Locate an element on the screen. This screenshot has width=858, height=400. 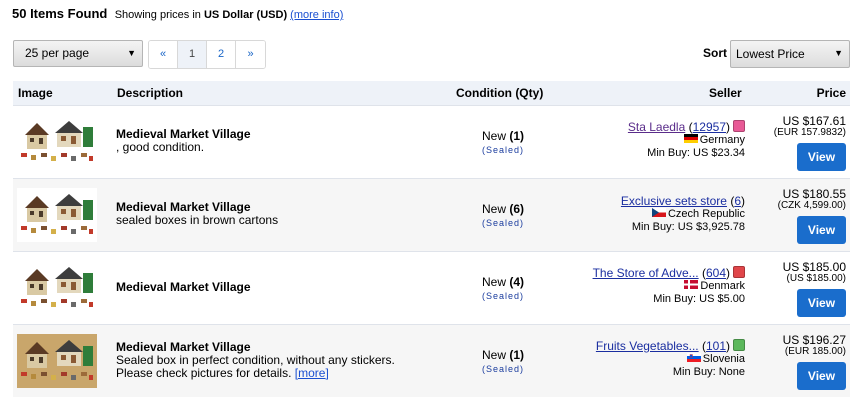
column-price: Price is located at coordinates (831, 93).